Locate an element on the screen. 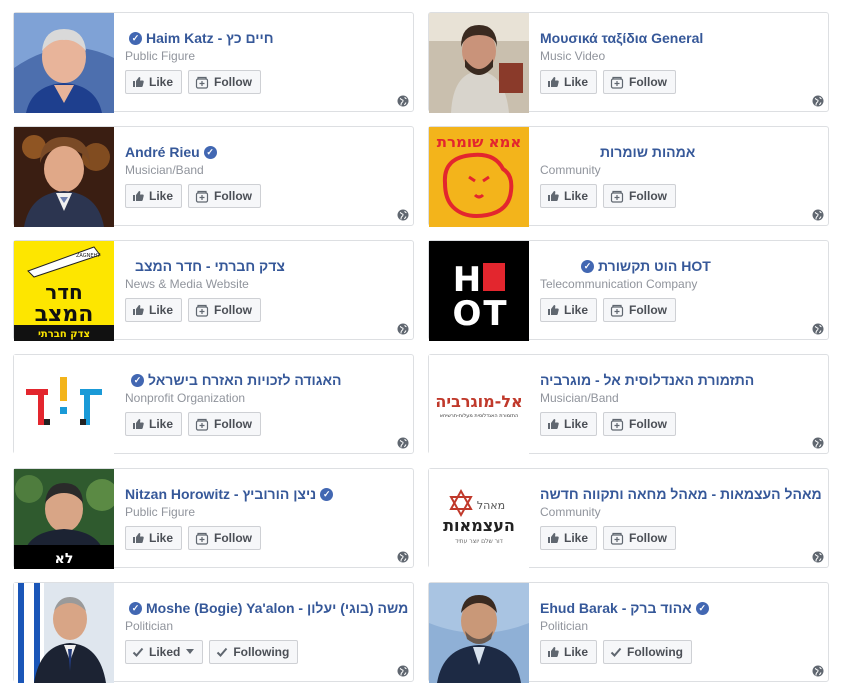 The height and width of the screenshot is (693, 843). page-name-link: Ehud Barak - אהוד ברק ✓ is located at coordinates (679, 608).